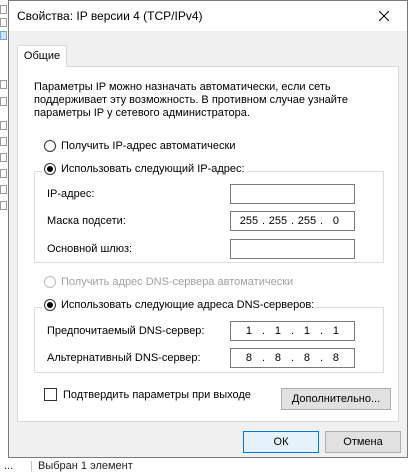 The height and width of the screenshot is (474, 412). Describe the element at coordinates (292, 249) in the screenshot. I see `gateway-field` at that location.